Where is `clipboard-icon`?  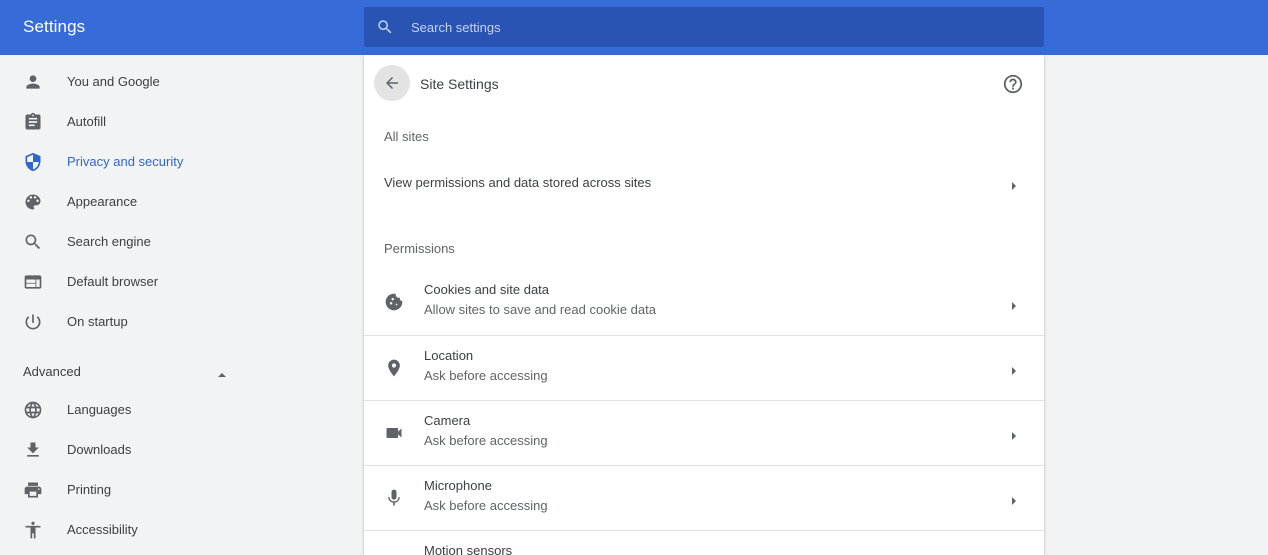
clipboard-icon is located at coordinates (33, 122).